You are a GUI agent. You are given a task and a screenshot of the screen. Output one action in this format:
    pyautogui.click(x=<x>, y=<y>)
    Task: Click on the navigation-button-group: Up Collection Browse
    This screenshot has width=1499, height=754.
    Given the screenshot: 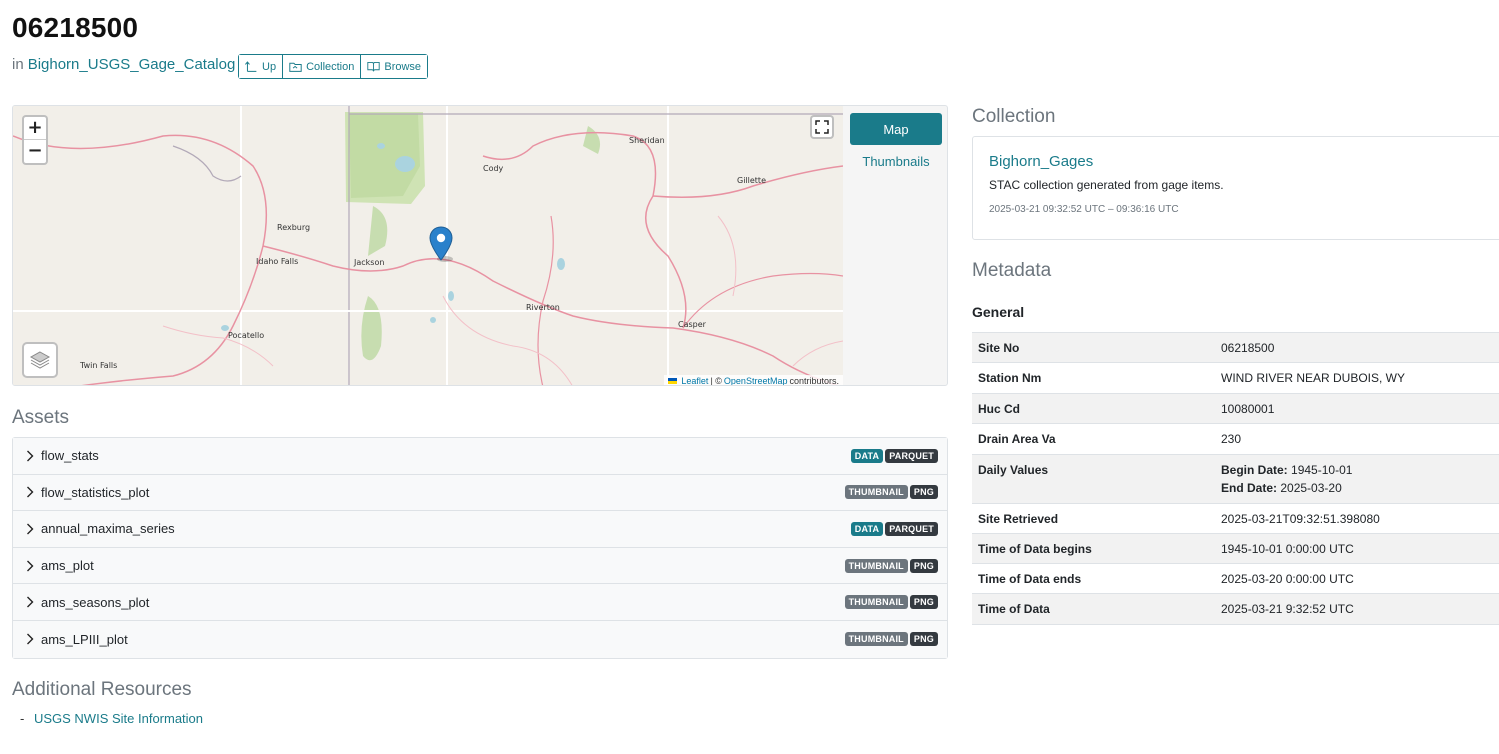 What is the action you would take?
    pyautogui.click(x=333, y=66)
    